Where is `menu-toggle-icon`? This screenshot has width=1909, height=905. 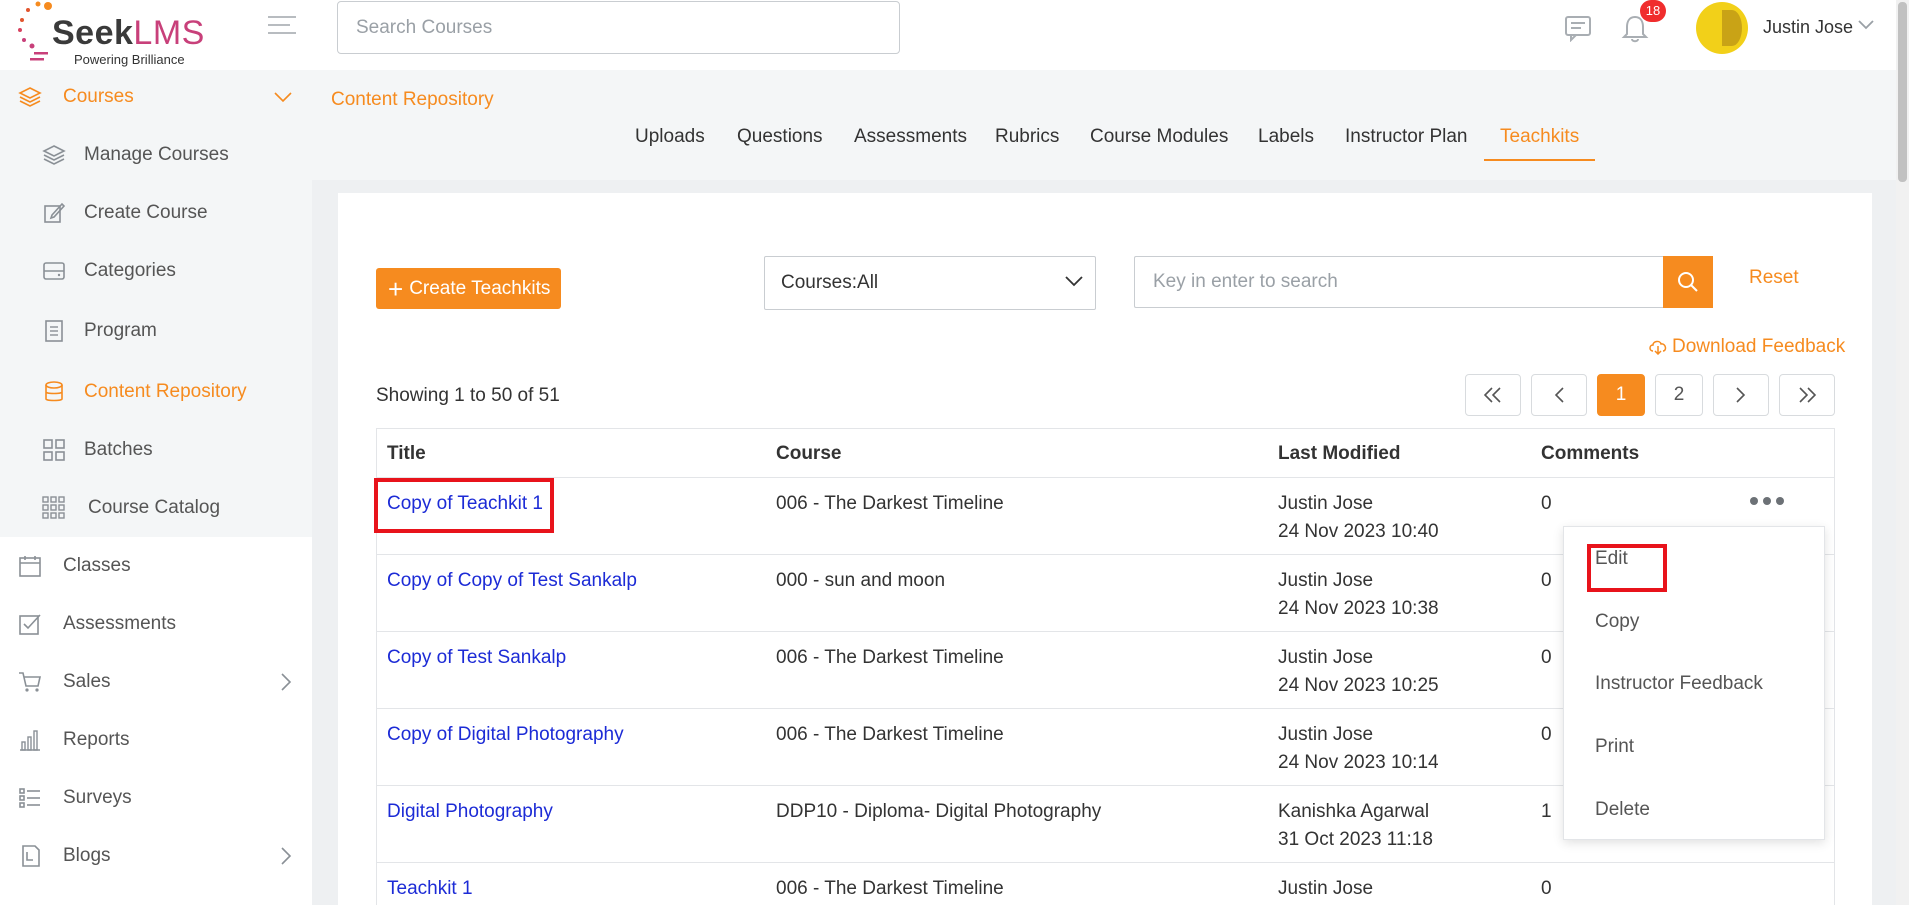
menu-toggle-icon is located at coordinates (282, 27).